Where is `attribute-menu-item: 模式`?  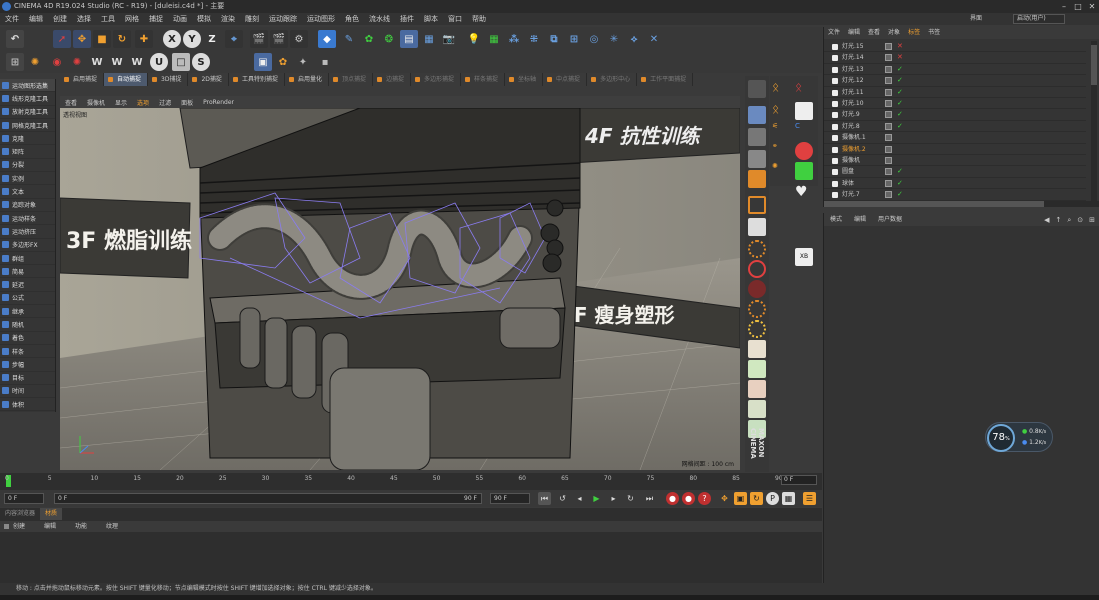
attribute-menu-item: 模式 is located at coordinates (836, 219).